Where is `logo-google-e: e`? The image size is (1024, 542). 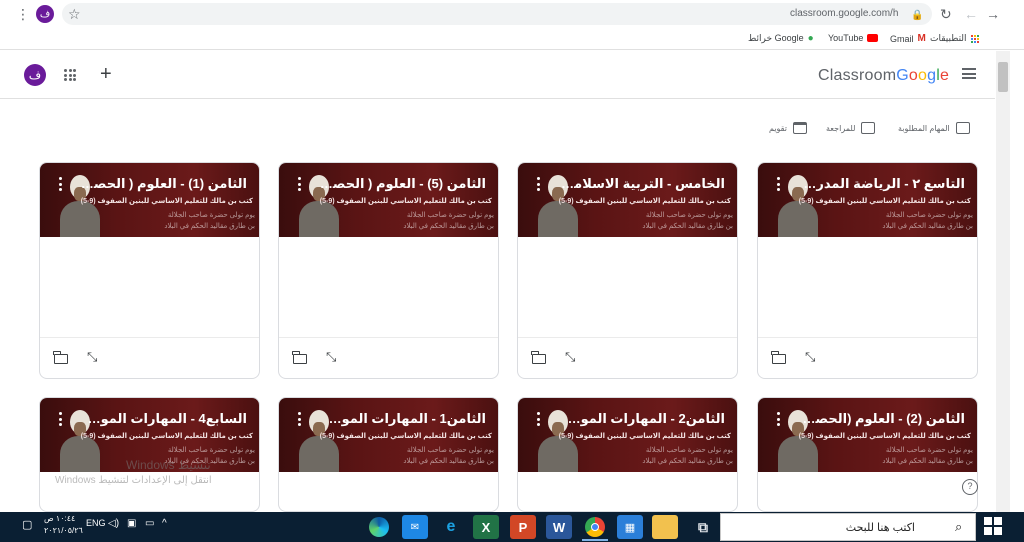 logo-google-e: e is located at coordinates (945, 75).